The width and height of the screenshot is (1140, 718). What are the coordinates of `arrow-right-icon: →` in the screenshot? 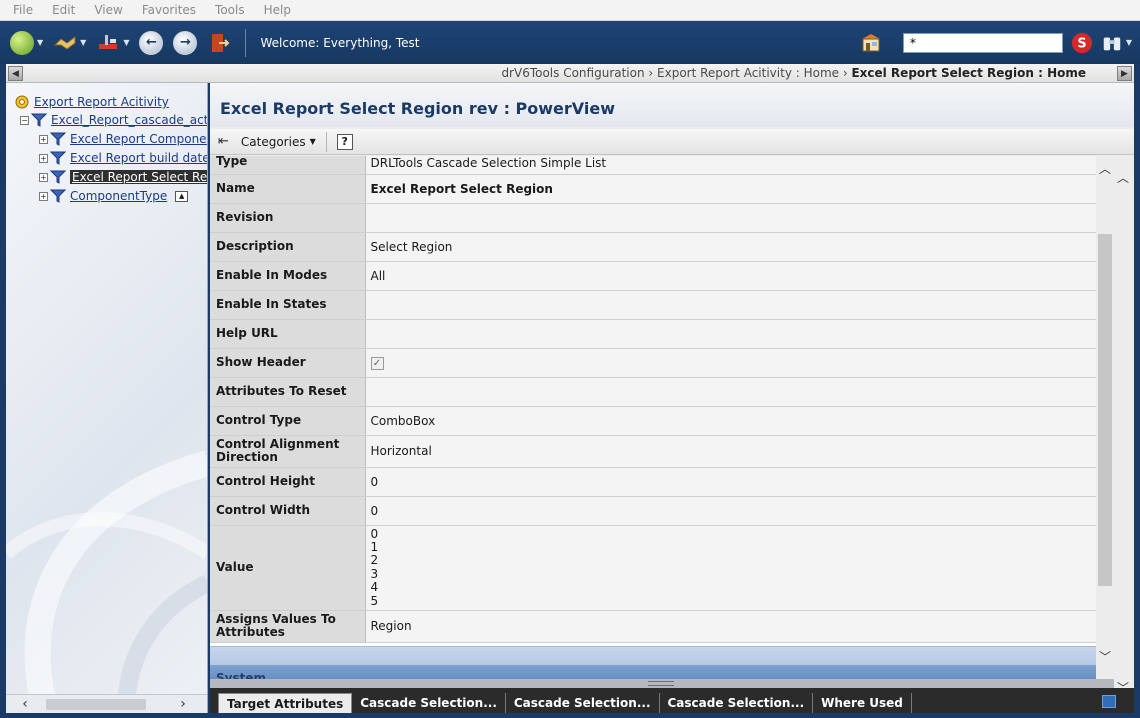 It's located at (185, 42).